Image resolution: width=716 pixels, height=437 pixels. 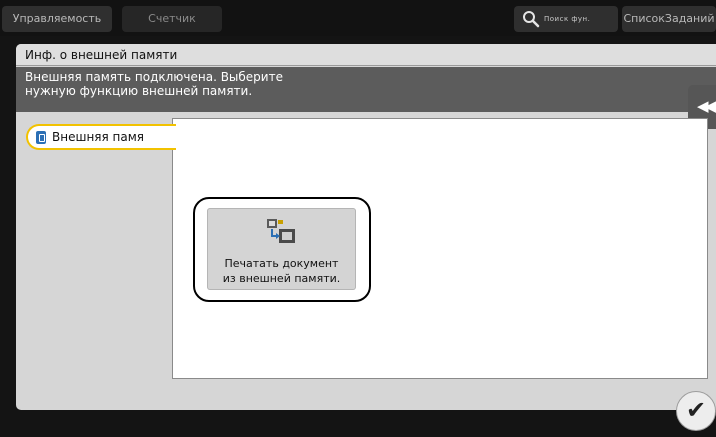 What do you see at coordinates (154, 77) in the screenshot?
I see `message-line-1: Внешняя память подключена. Выберите` at bounding box center [154, 77].